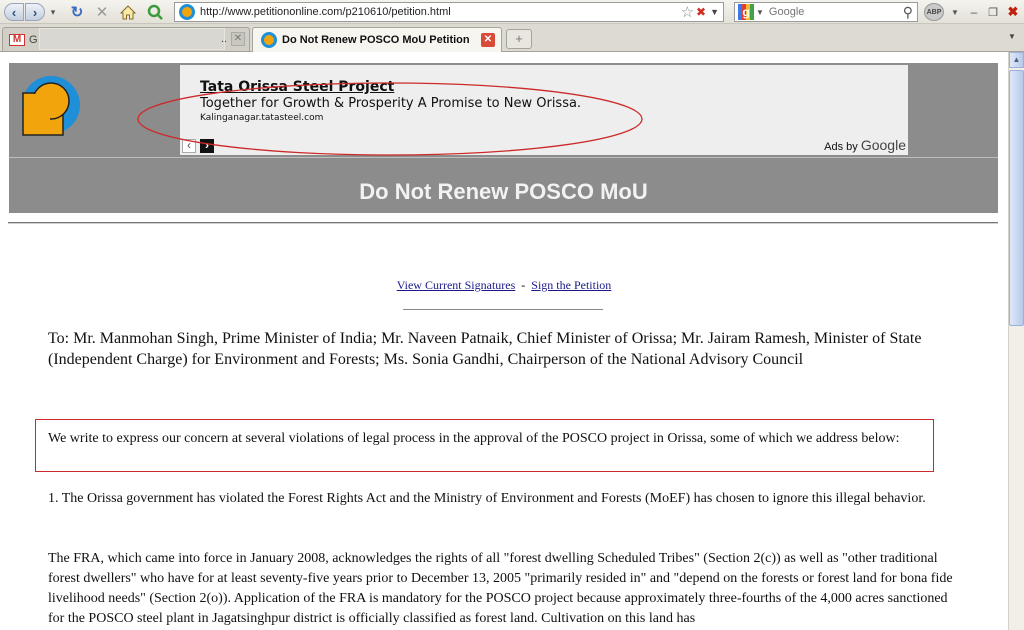 The height and width of the screenshot is (630, 1024). Describe the element at coordinates (519, 39) in the screenshot. I see `new-tab-button: +` at that location.